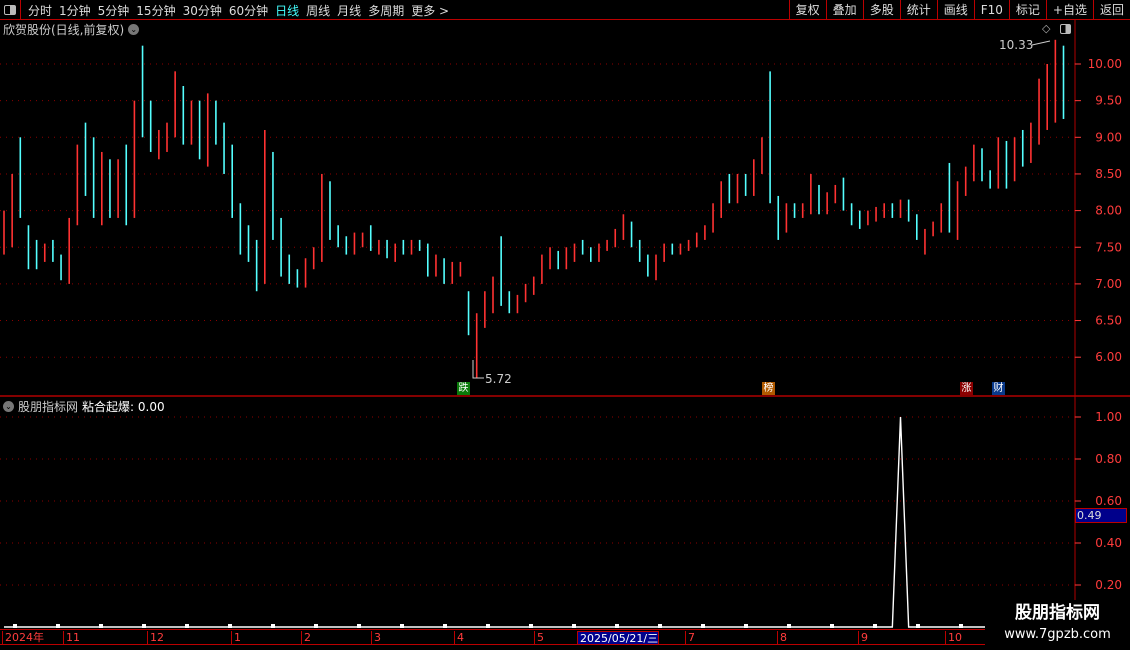  Describe the element at coordinates (1108, 247) in the screenshot. I see `y-tick-label: 7.50` at that location.